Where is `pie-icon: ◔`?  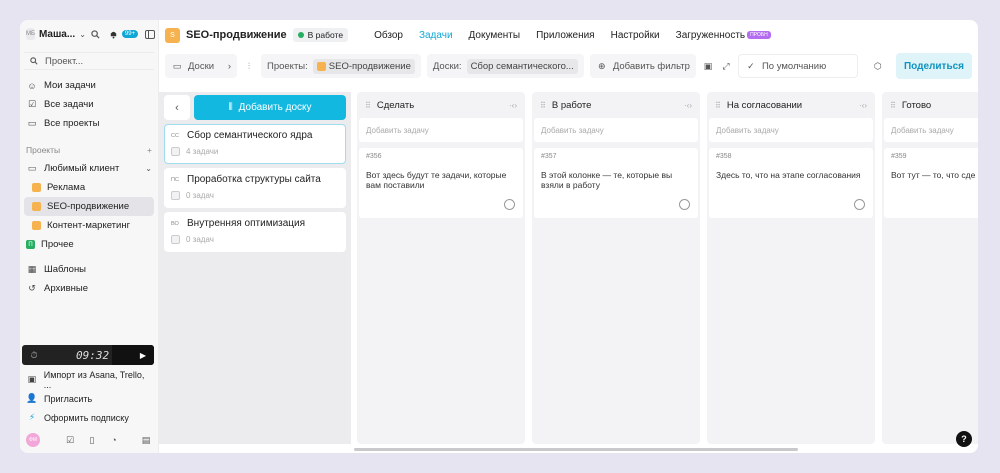 pie-icon: ◔ is located at coordinates (114, 440).